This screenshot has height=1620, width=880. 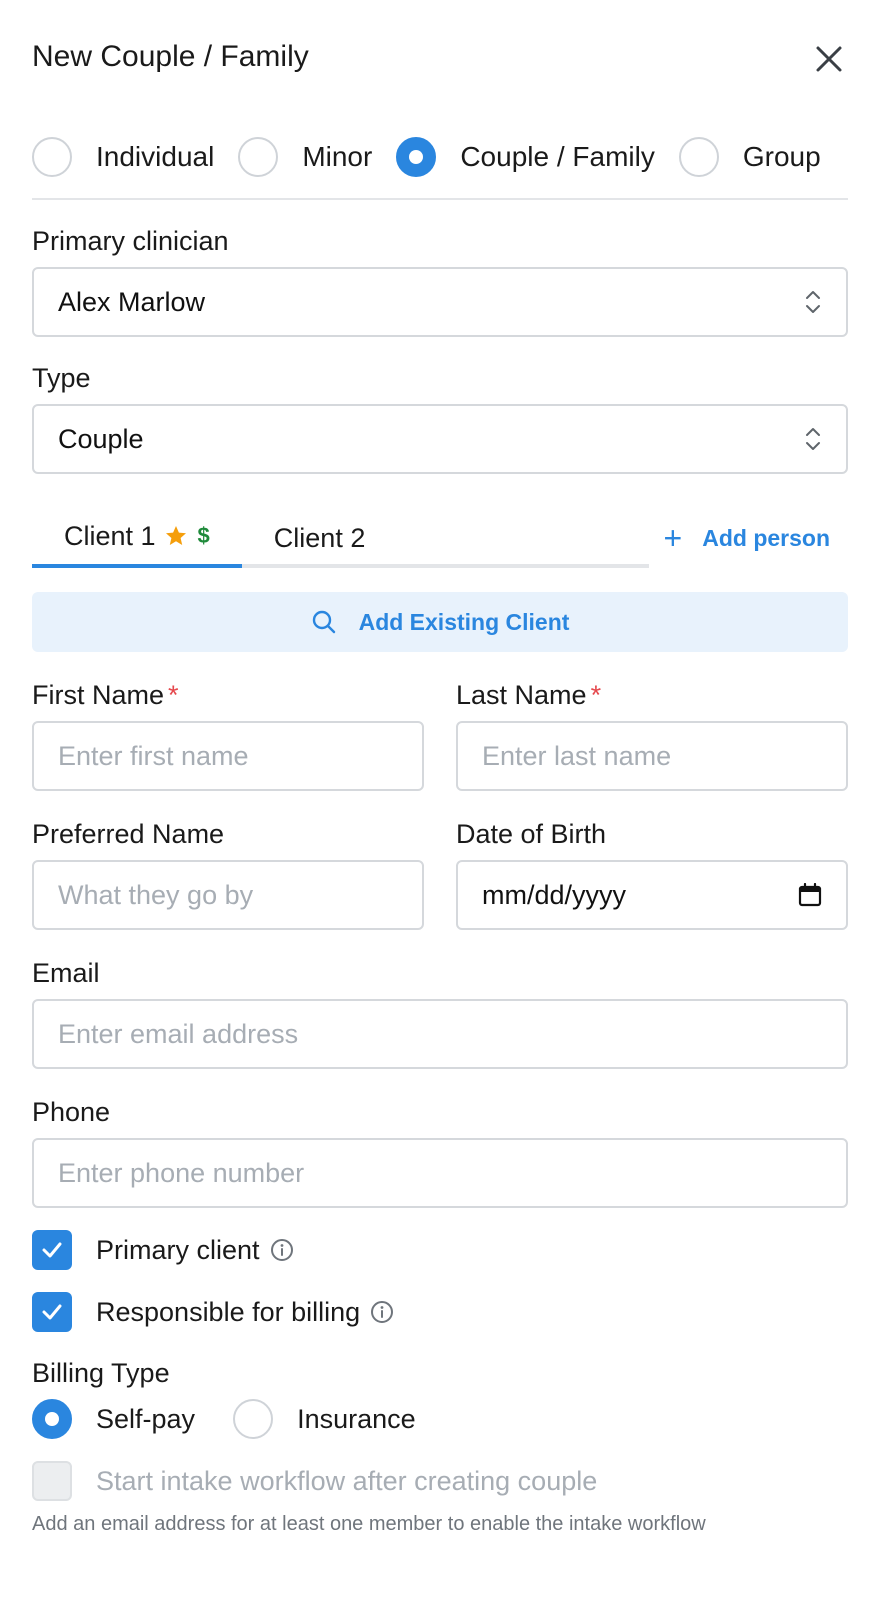 I want to click on dialog-title: New Couple / Family, so click(x=170, y=56).